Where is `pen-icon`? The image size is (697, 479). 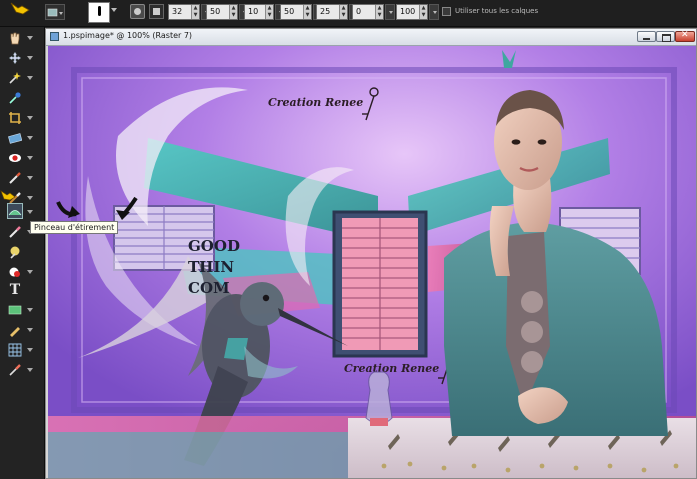
pen-icon is located at coordinates (15, 330).